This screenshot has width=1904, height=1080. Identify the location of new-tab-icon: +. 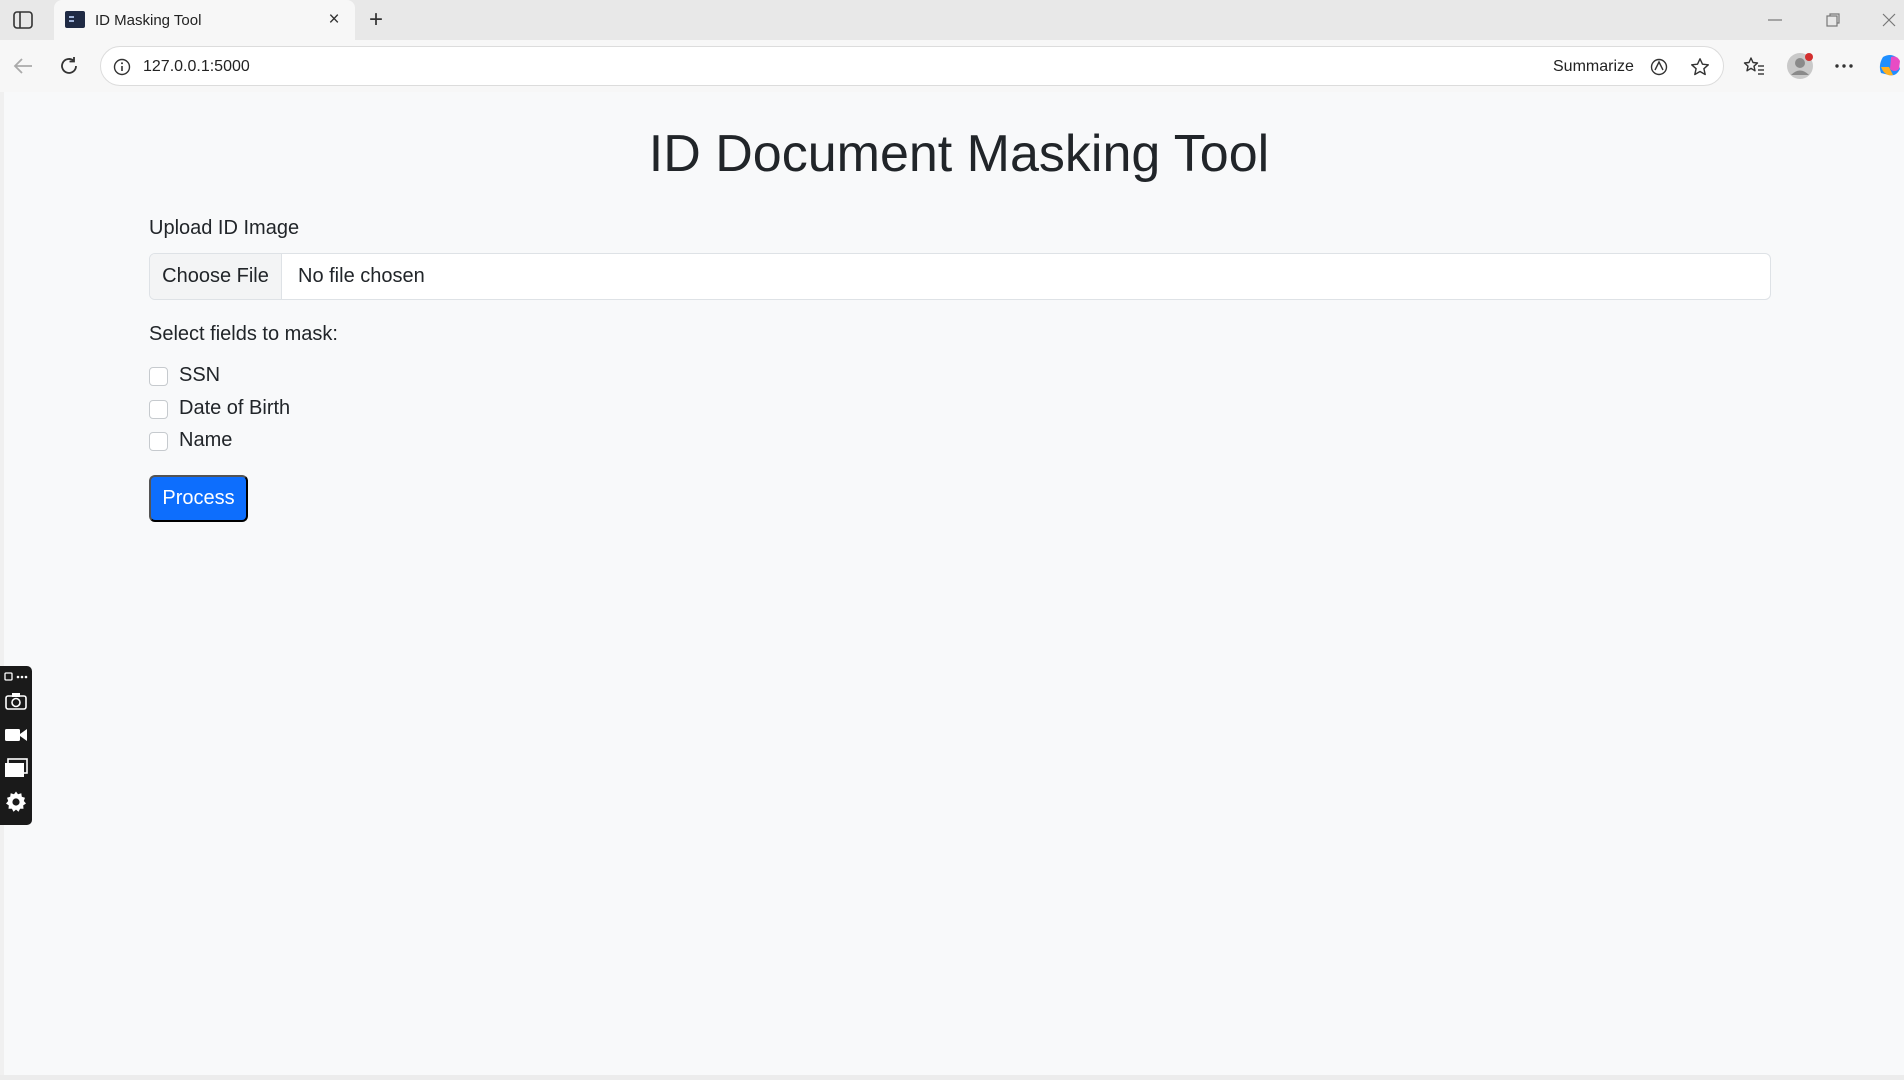
(376, 20).